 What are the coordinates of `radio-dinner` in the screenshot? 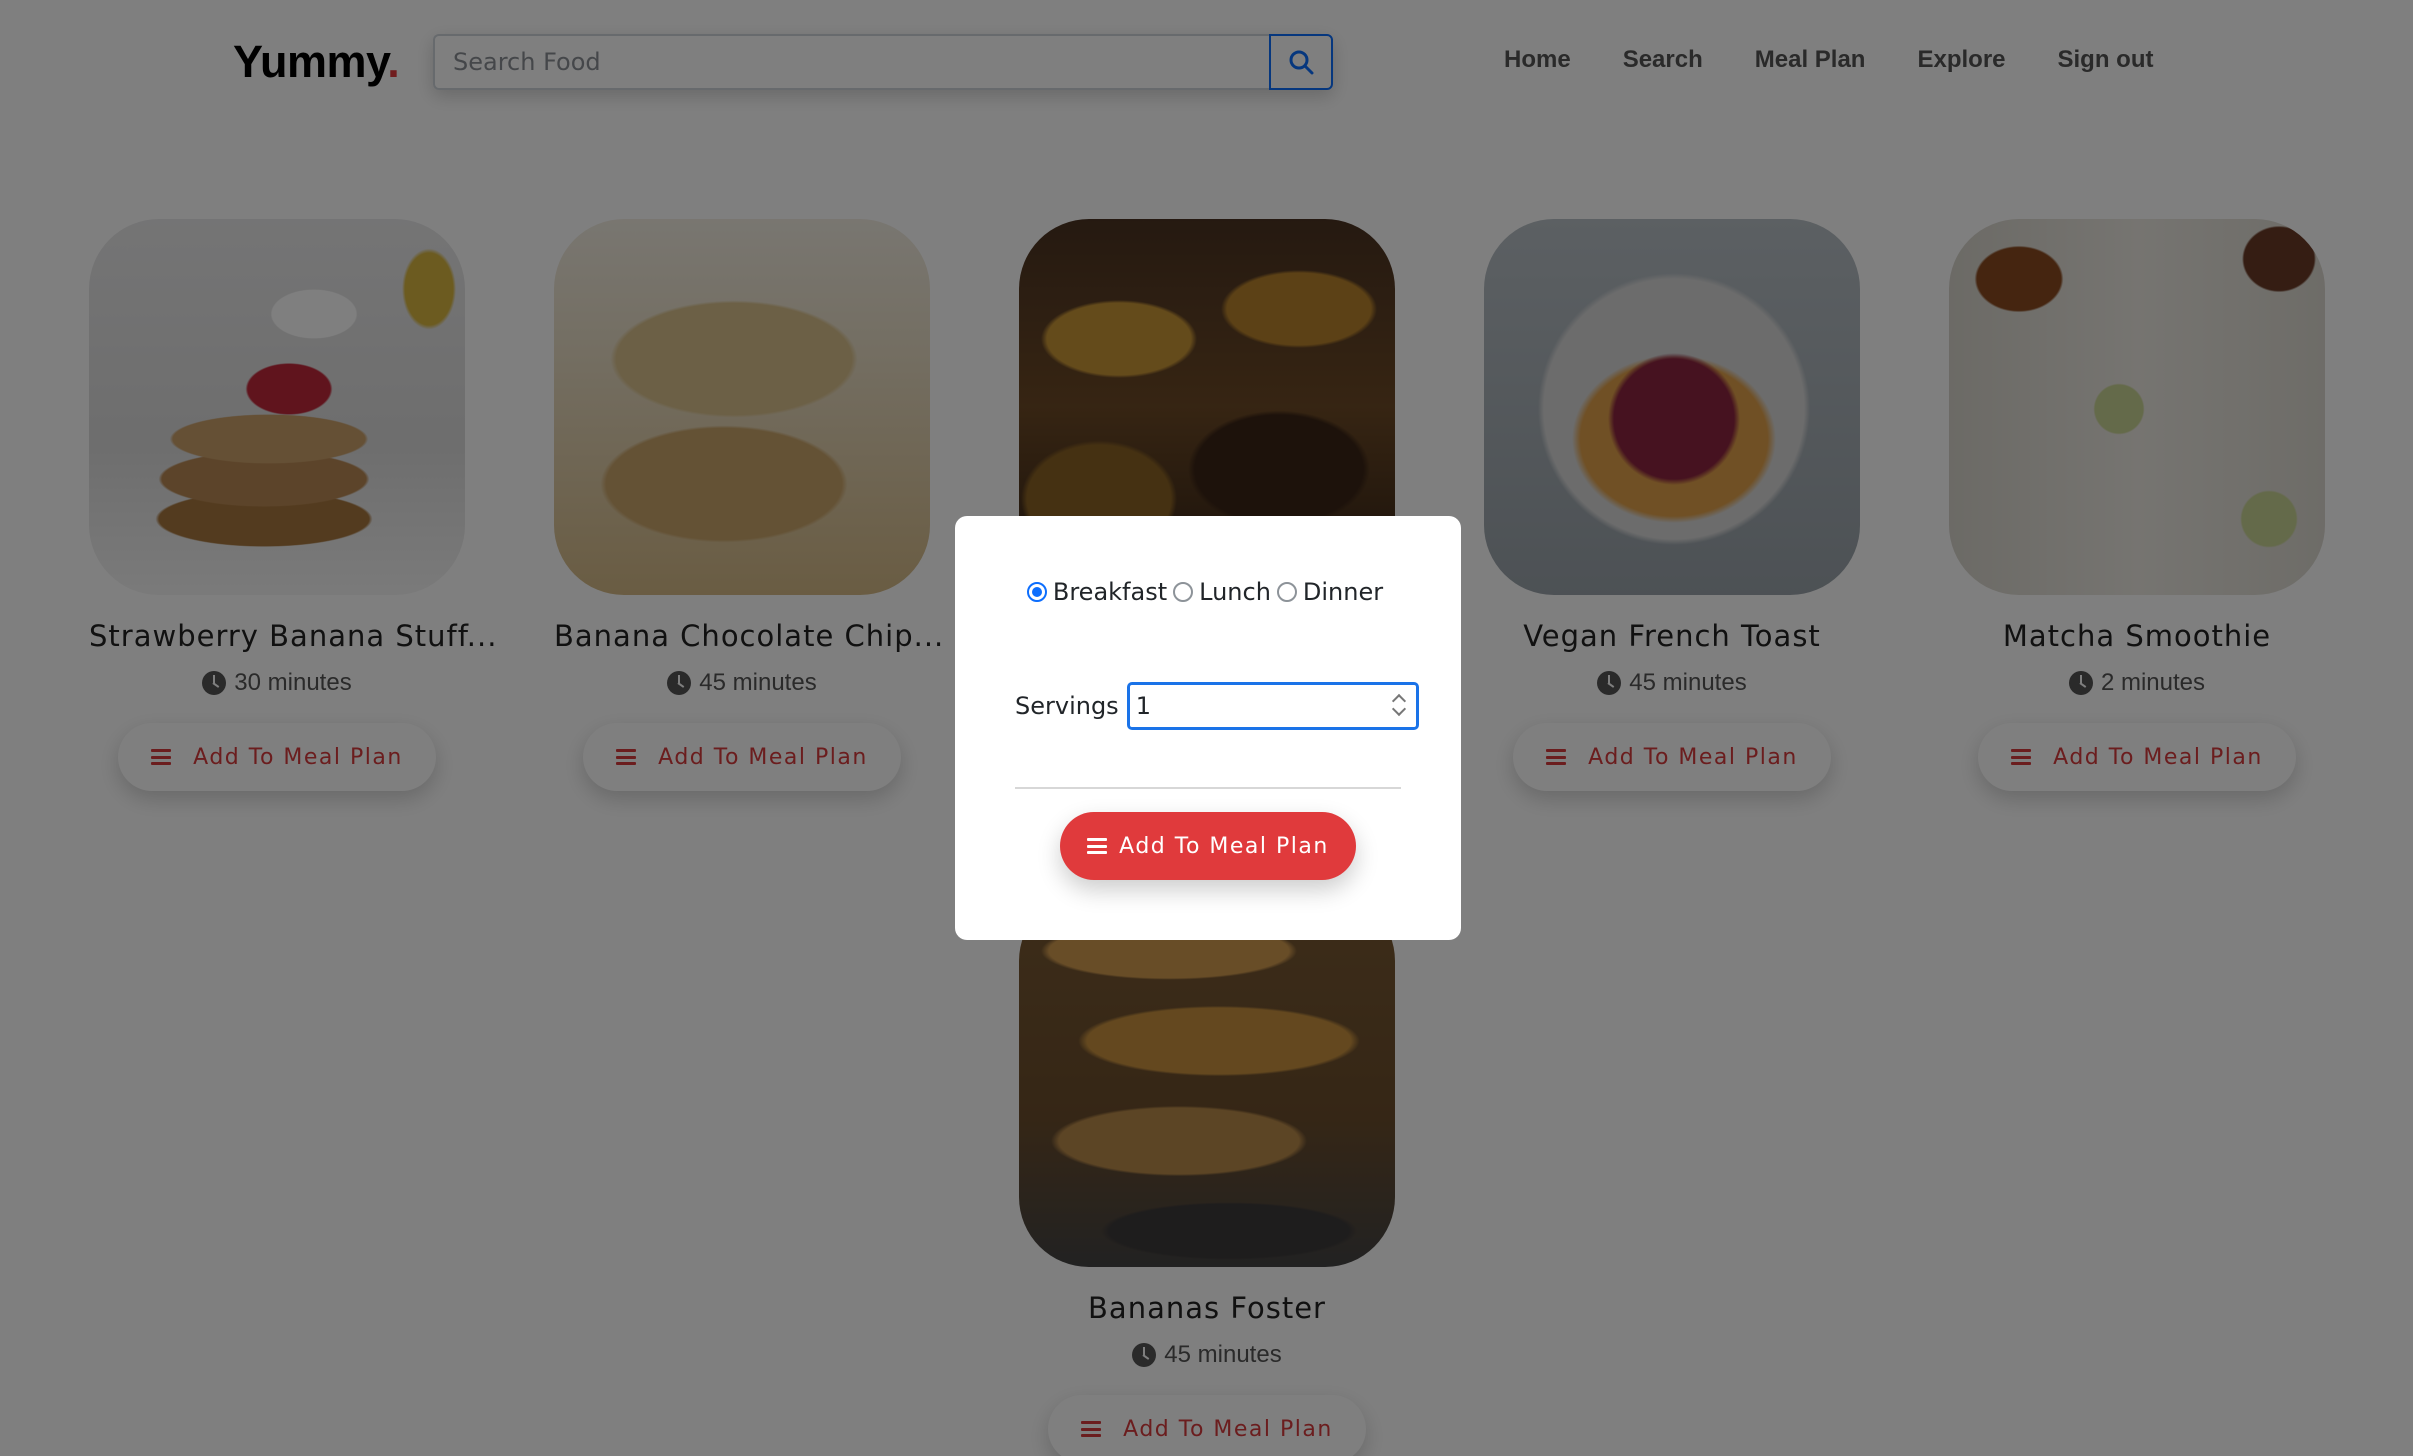 It's located at (1286, 592).